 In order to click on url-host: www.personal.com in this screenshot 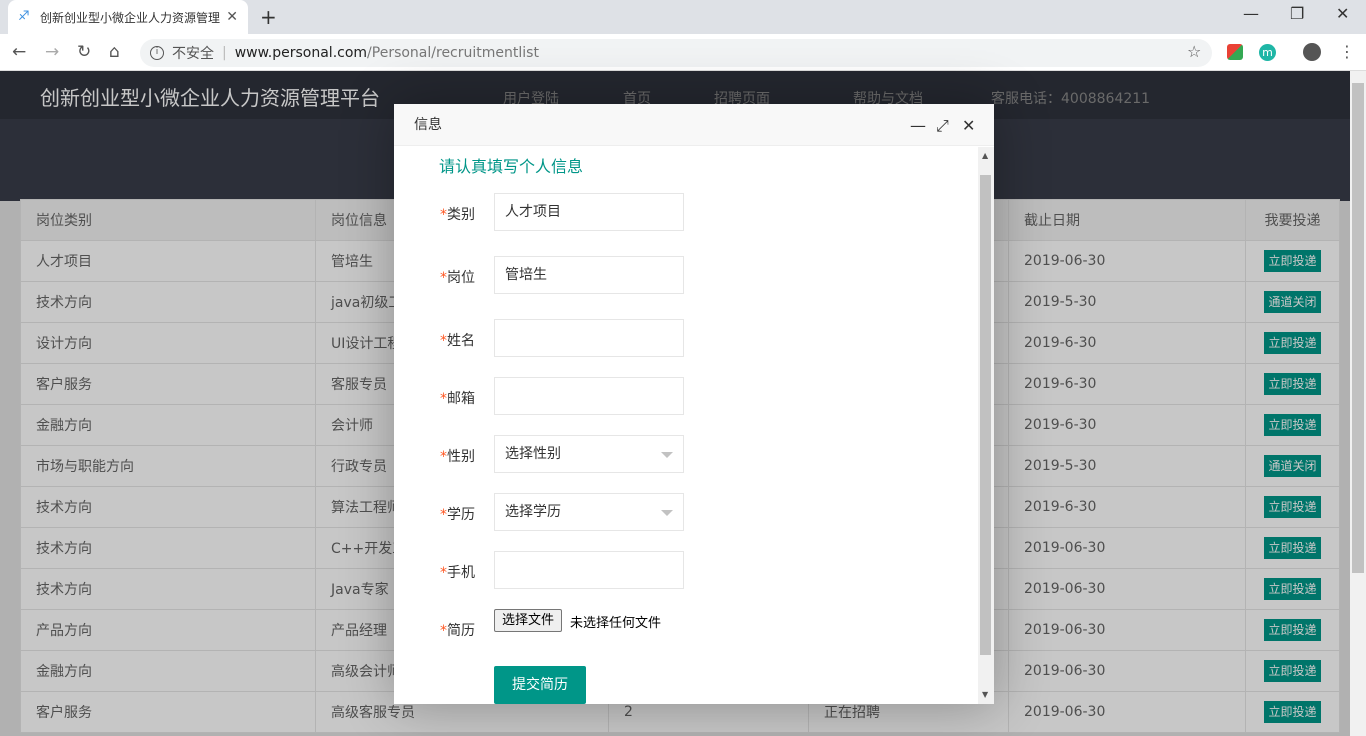, I will do `click(301, 53)`.